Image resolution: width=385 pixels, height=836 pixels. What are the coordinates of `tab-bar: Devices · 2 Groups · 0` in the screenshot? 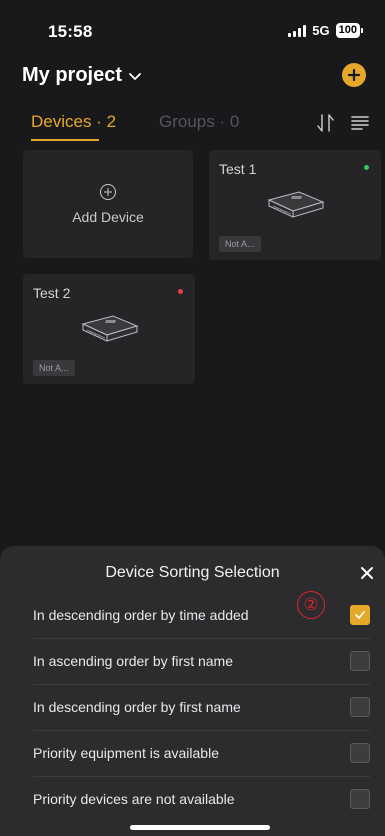 It's located at (192, 126).